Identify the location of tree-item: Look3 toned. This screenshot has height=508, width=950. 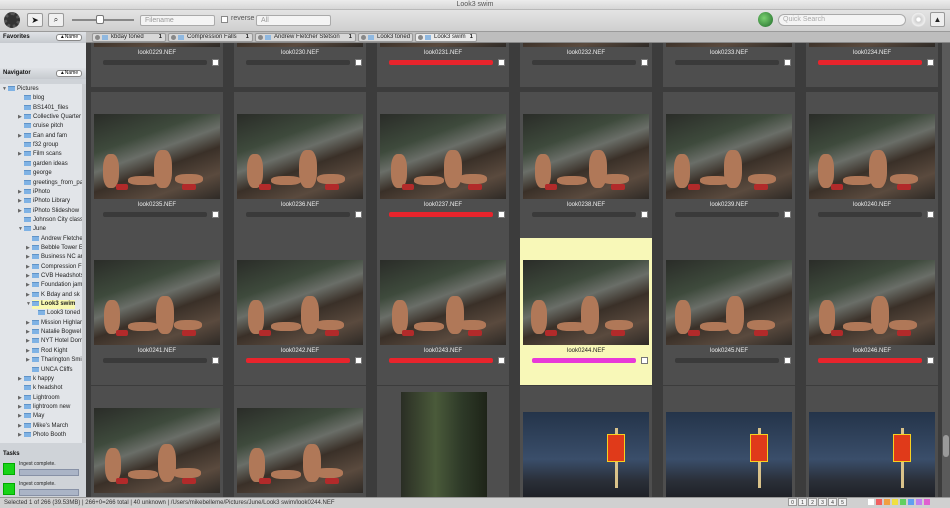
(59, 313).